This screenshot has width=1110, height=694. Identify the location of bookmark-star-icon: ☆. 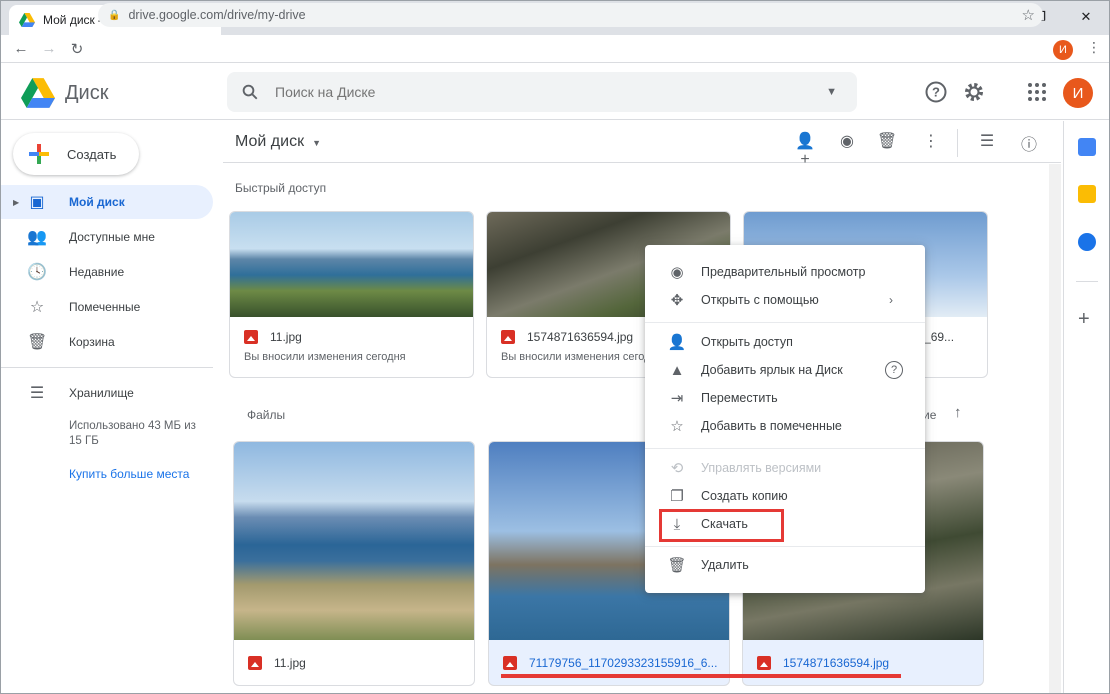
(1028, 15).